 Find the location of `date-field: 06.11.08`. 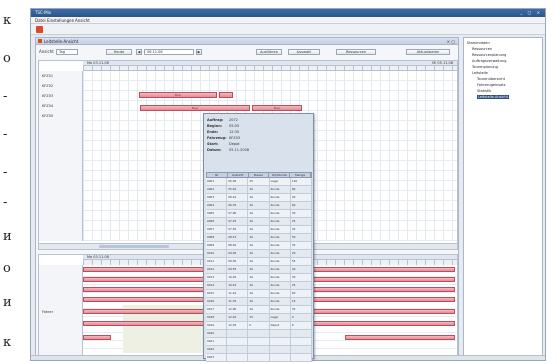

date-field: 06.11.08 is located at coordinates (169, 52).